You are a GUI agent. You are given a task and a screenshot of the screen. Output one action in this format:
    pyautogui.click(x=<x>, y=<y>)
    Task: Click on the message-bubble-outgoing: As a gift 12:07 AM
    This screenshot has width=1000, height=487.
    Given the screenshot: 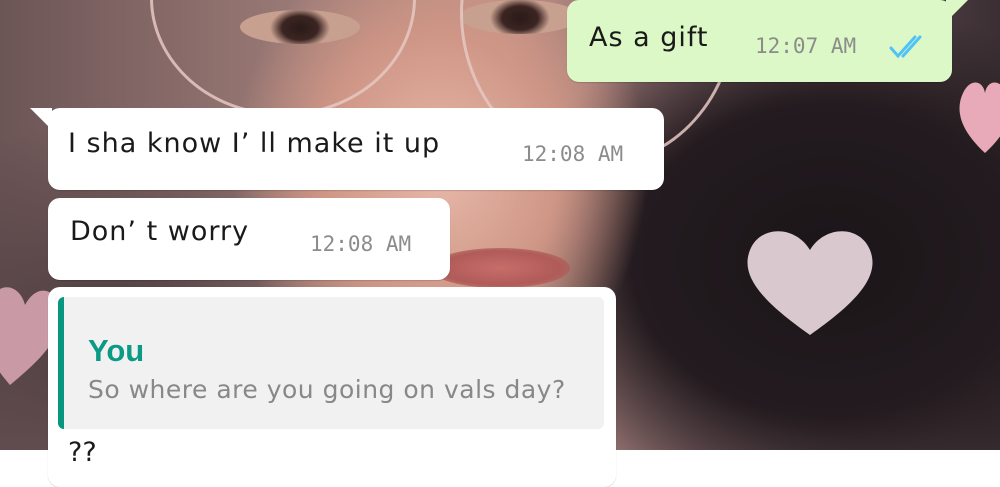 What is the action you would take?
    pyautogui.click(x=767, y=41)
    